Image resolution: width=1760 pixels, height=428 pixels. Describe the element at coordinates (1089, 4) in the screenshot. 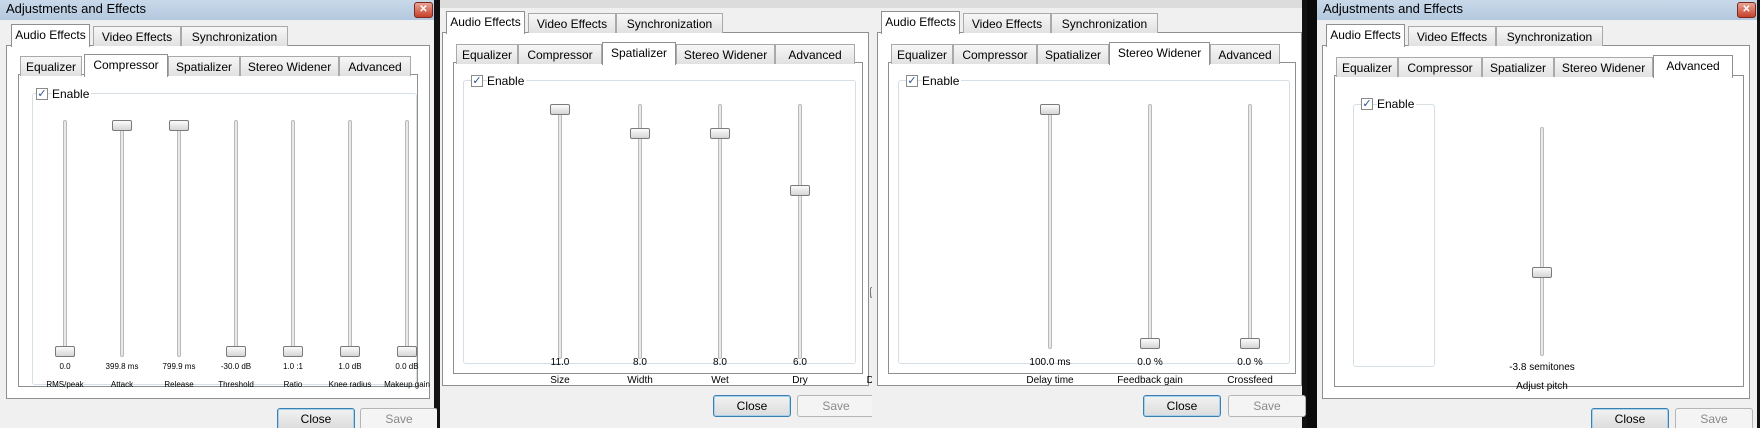

I see `title-bar-edge` at that location.